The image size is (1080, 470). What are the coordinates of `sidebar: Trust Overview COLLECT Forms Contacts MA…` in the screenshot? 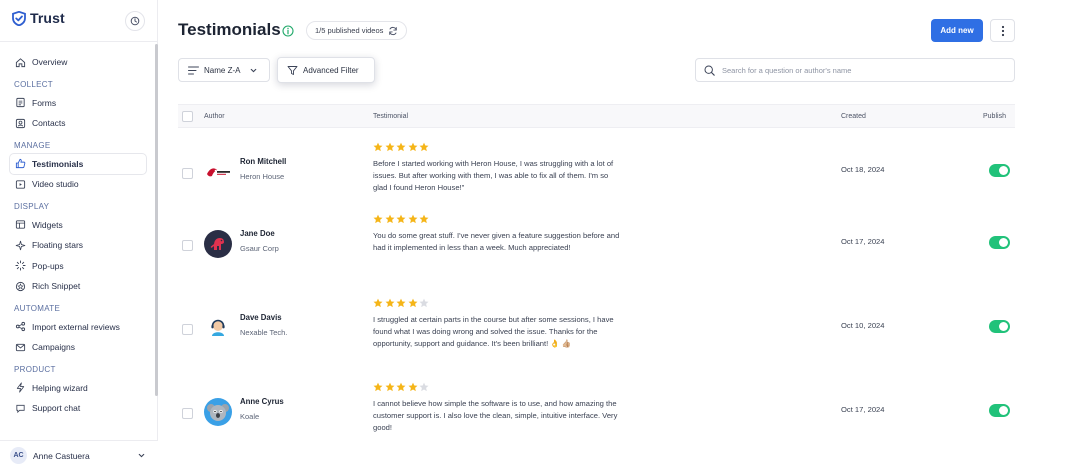 It's located at (79, 235).